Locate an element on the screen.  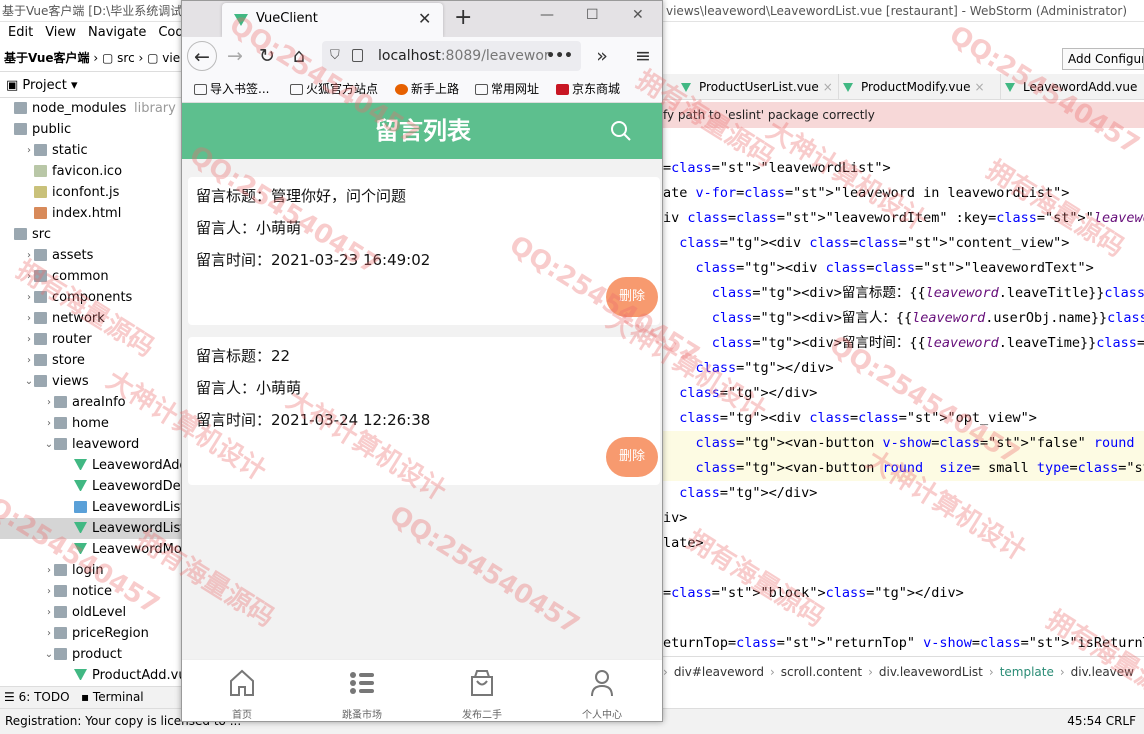
crumb-src: src is located at coordinates (126, 58).